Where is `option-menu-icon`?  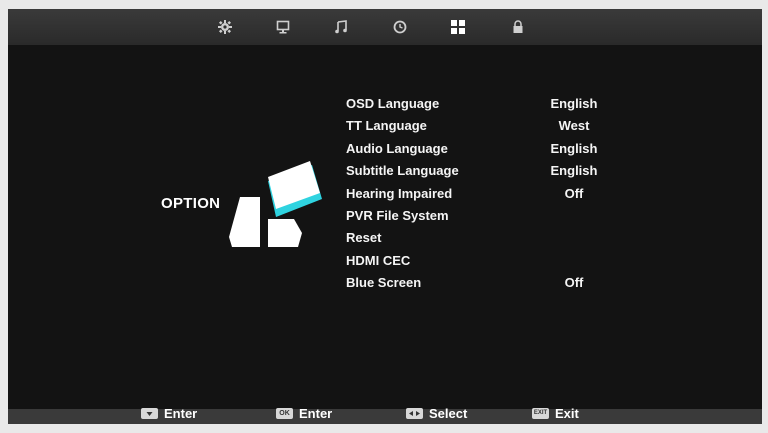
option-menu-icon is located at coordinates (274, 207).